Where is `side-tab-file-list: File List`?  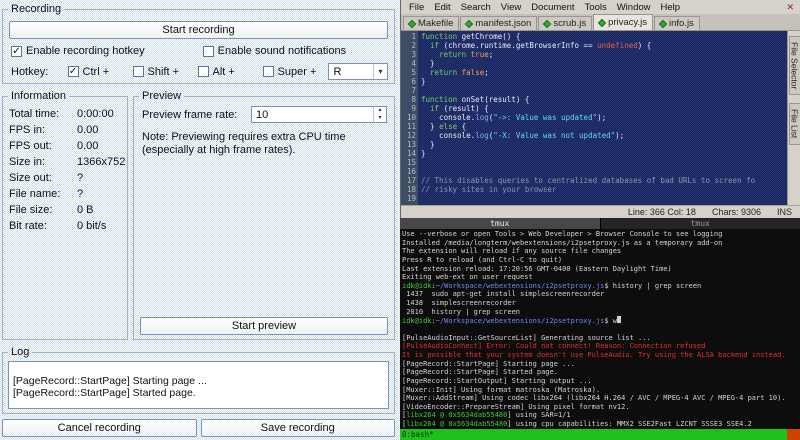
side-tab-file-list: File List is located at coordinates (794, 124).